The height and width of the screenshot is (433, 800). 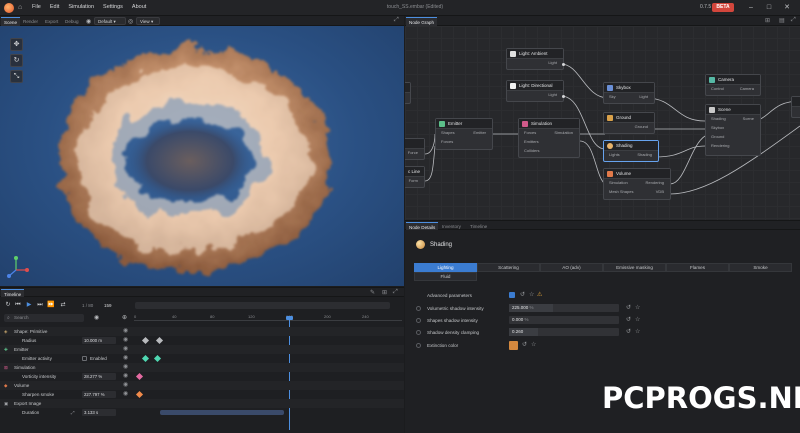 I want to click on minimize-icon: –, so click(x=751, y=8).